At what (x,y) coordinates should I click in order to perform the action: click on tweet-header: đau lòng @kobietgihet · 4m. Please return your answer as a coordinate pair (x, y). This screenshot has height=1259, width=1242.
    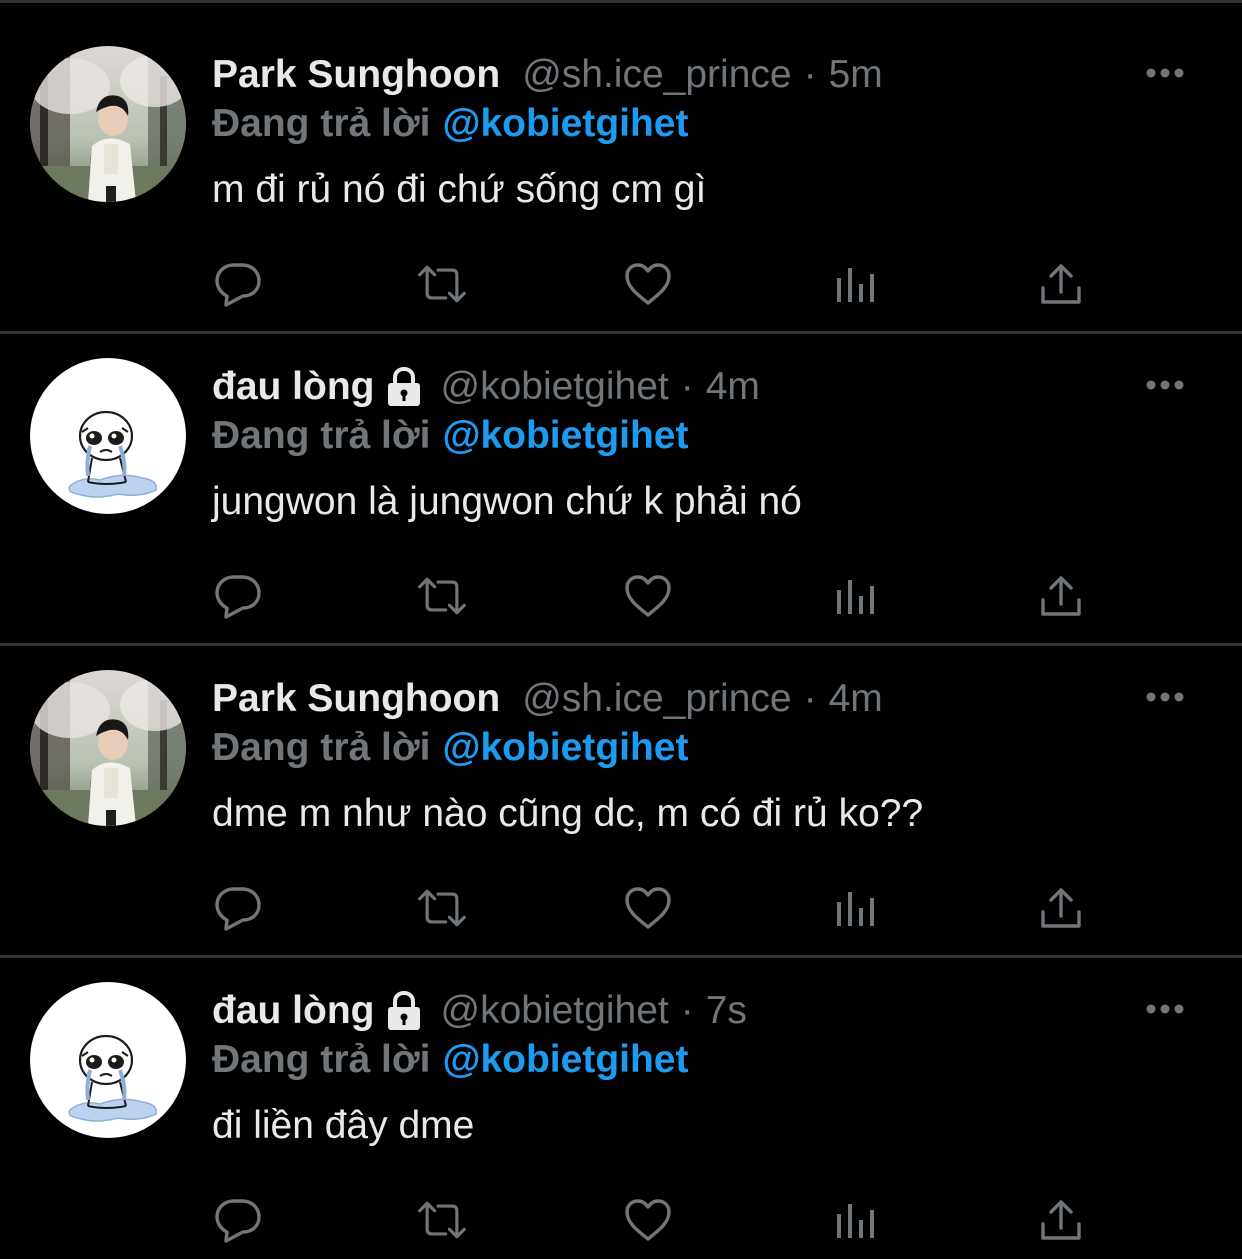
    Looking at the image, I should click on (486, 387).